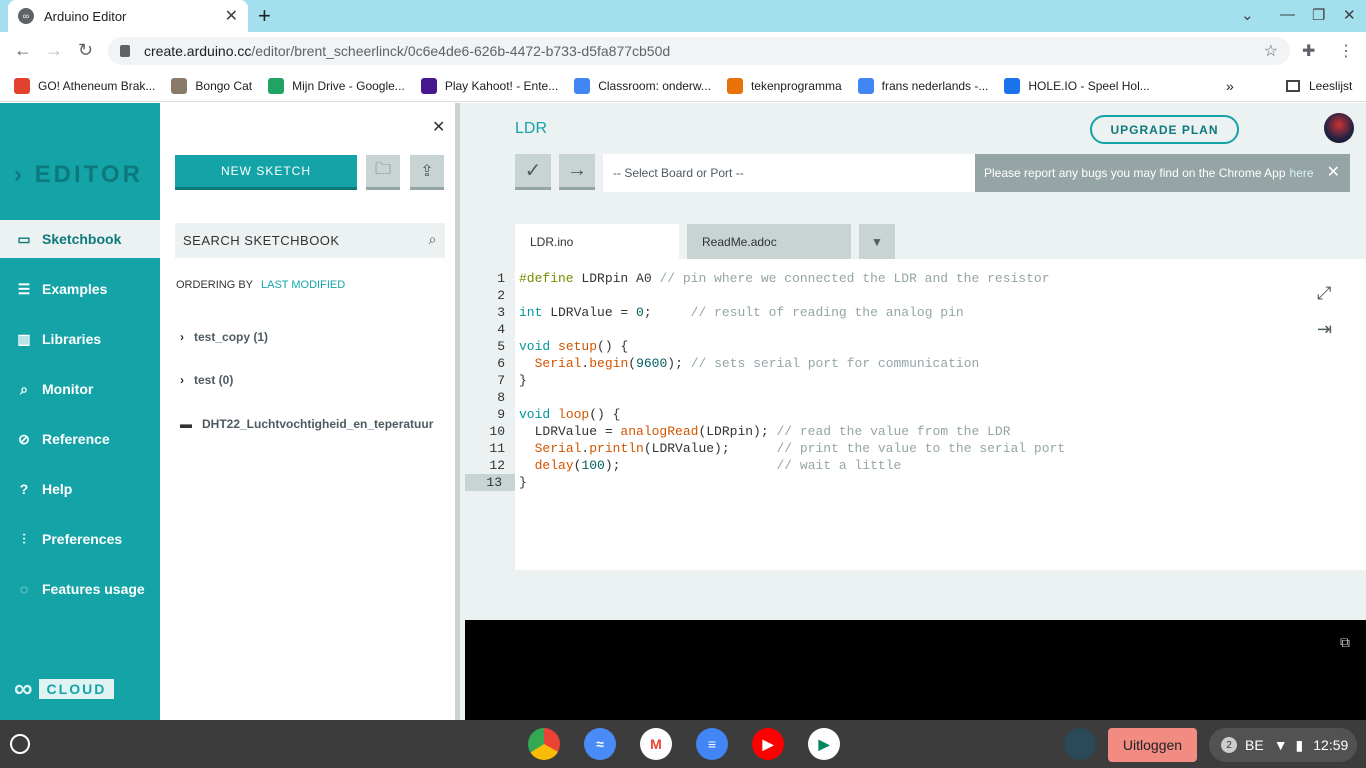  Describe the element at coordinates (211, 85) in the screenshot. I see `bookmark-item: Bongo Cat` at that location.